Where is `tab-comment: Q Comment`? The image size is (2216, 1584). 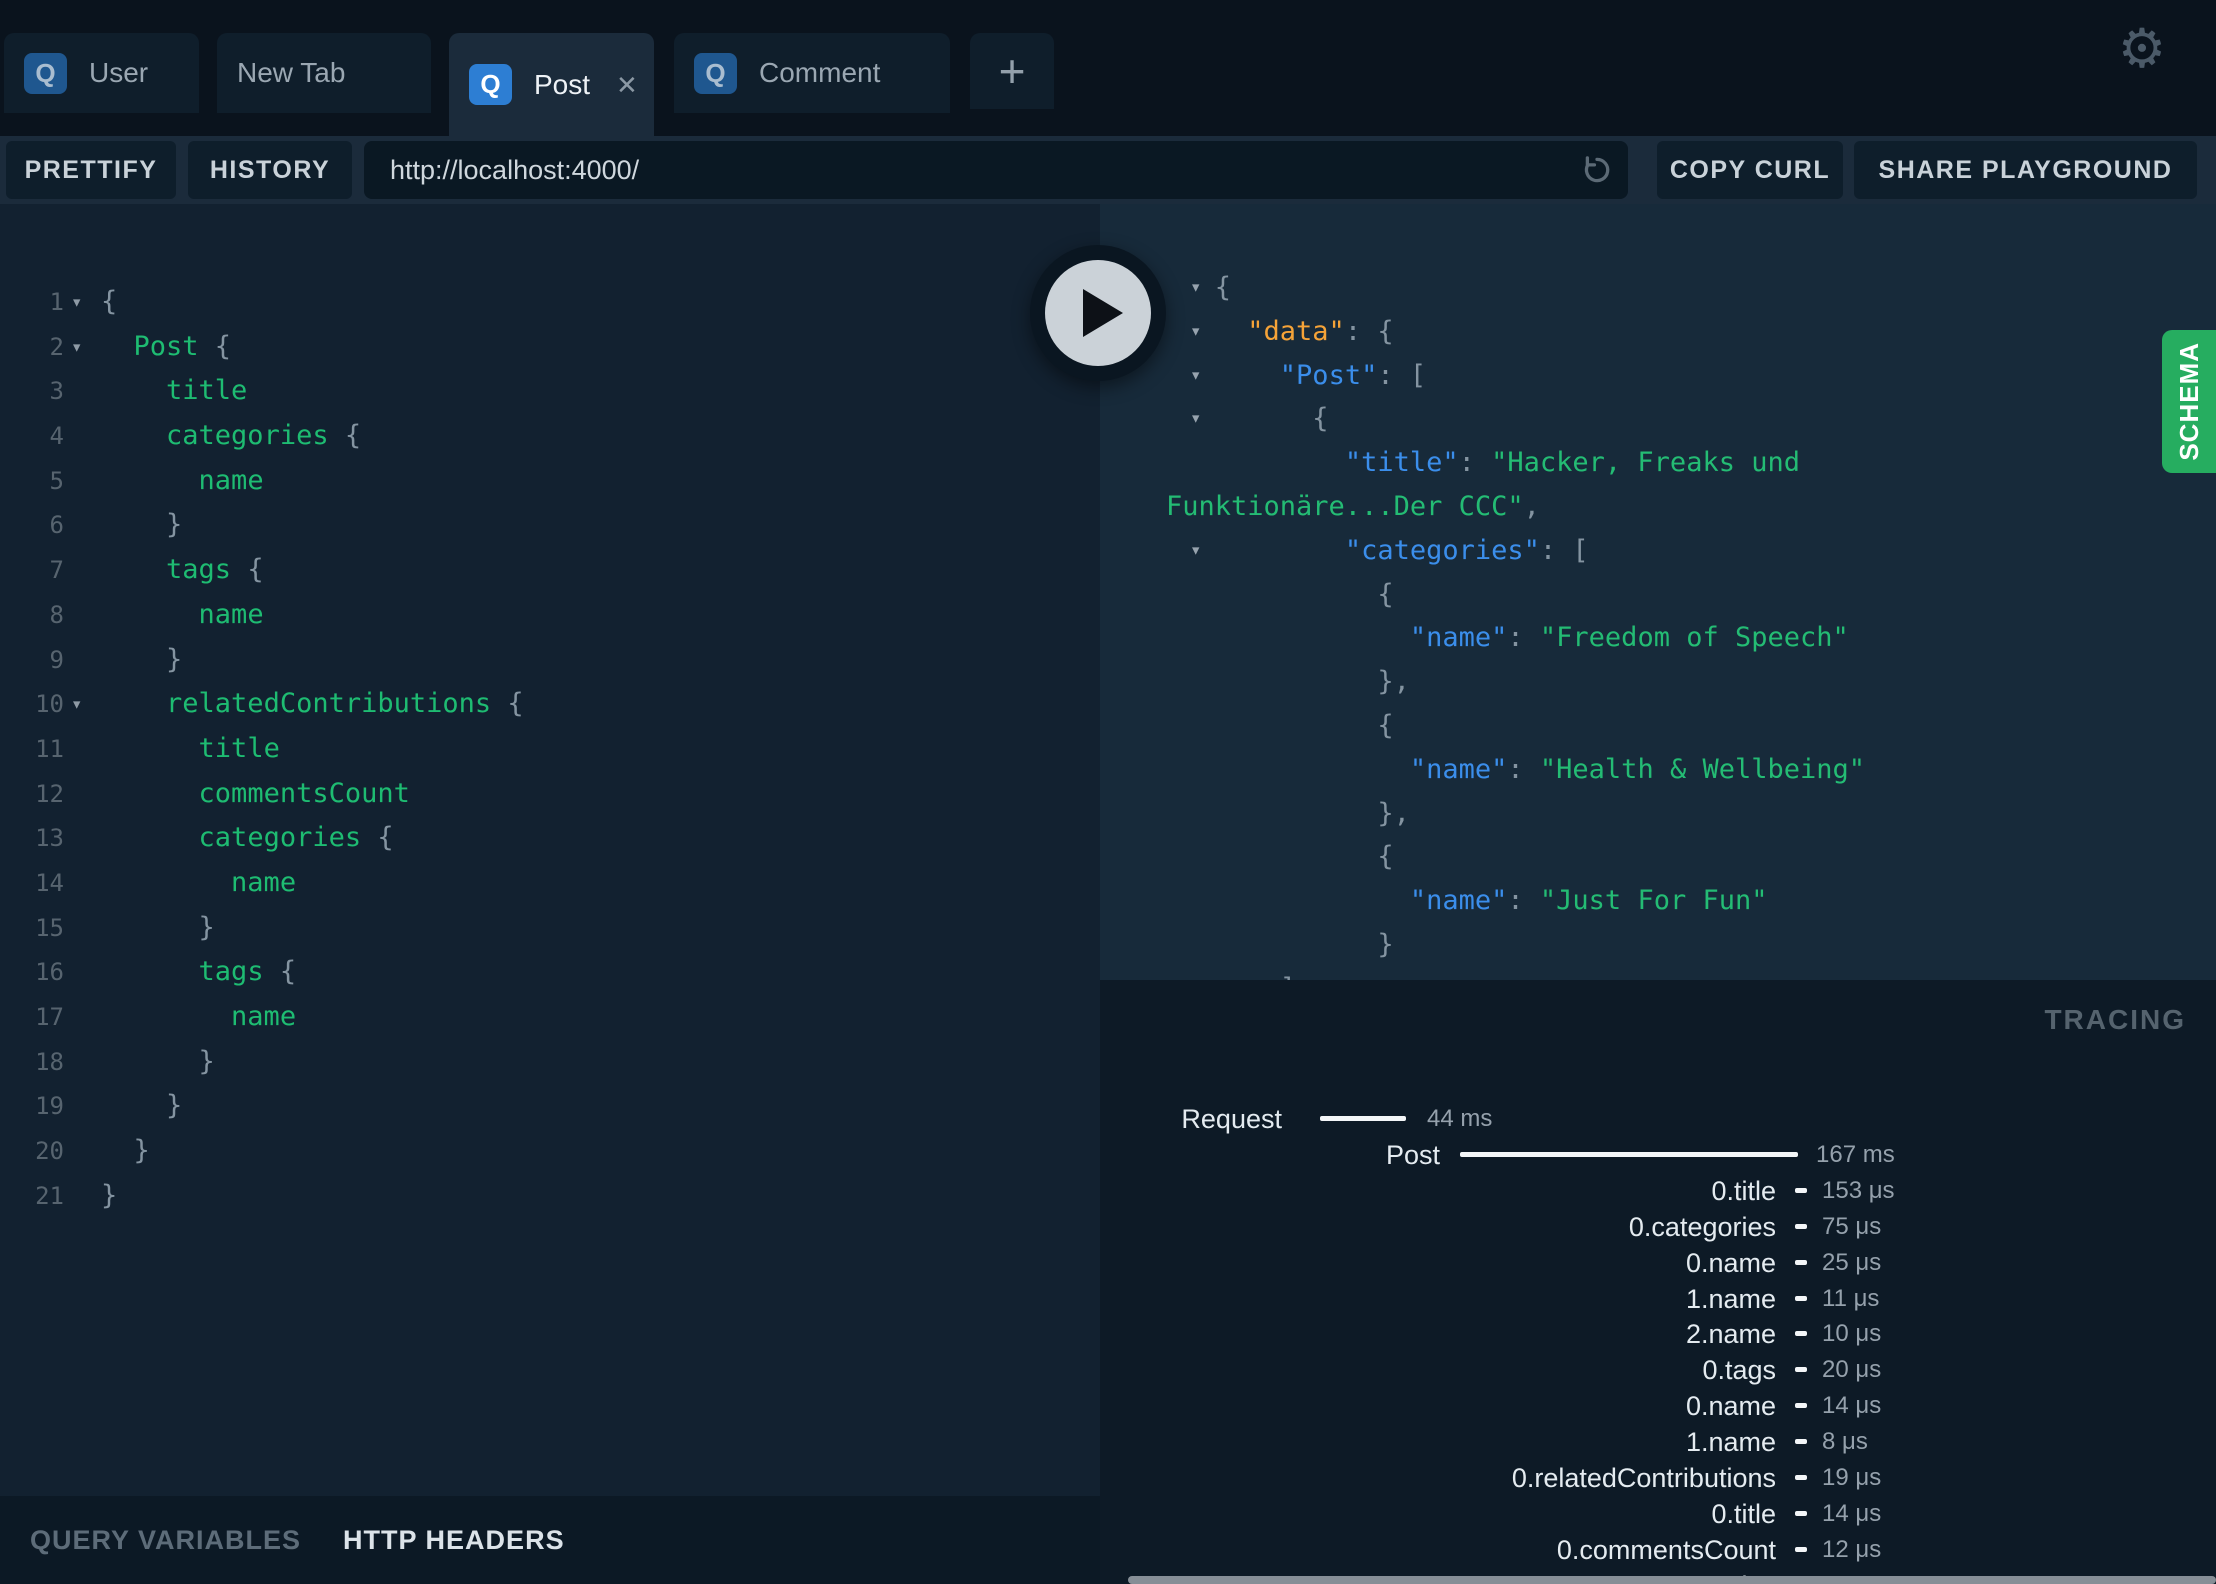 tab-comment: Q Comment is located at coordinates (812, 73).